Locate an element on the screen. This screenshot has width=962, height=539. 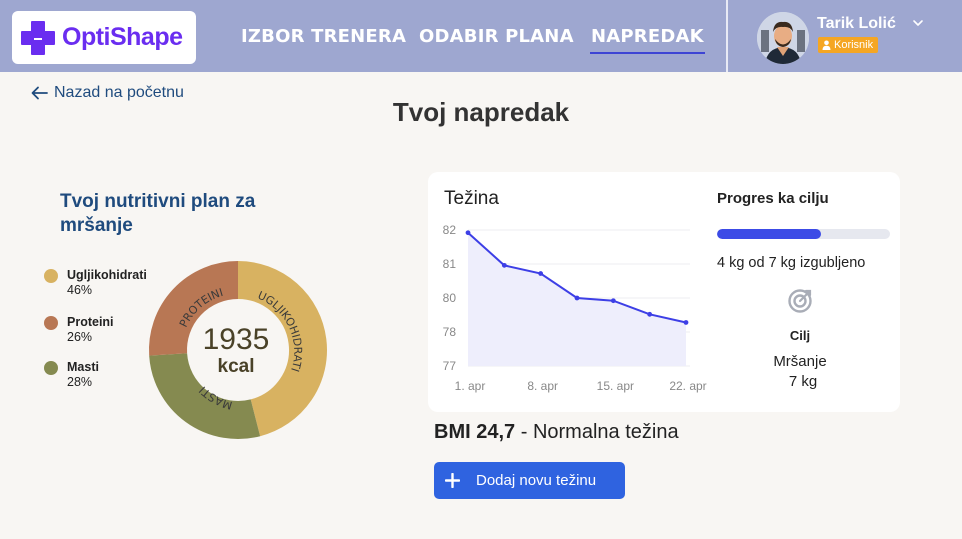
bmi-category: Normalna težina is located at coordinates (605, 432).